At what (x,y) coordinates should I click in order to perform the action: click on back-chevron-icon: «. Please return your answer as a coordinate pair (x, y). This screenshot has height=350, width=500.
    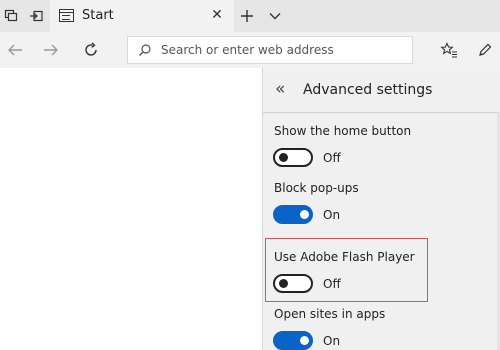
    Looking at the image, I should click on (280, 89).